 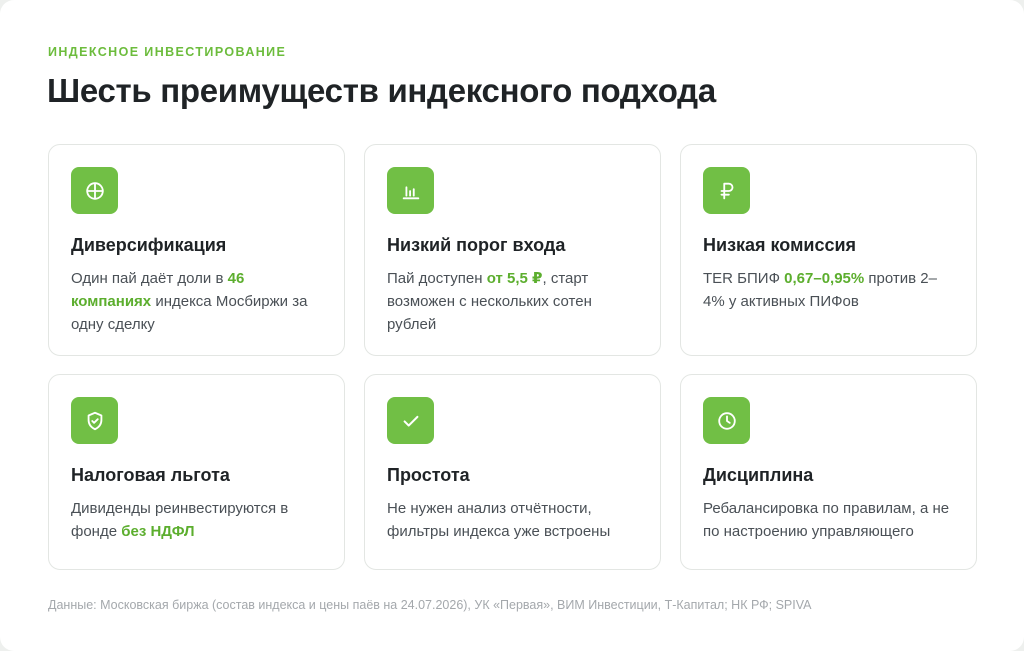 I want to click on ruble-icon, so click(x=726, y=190).